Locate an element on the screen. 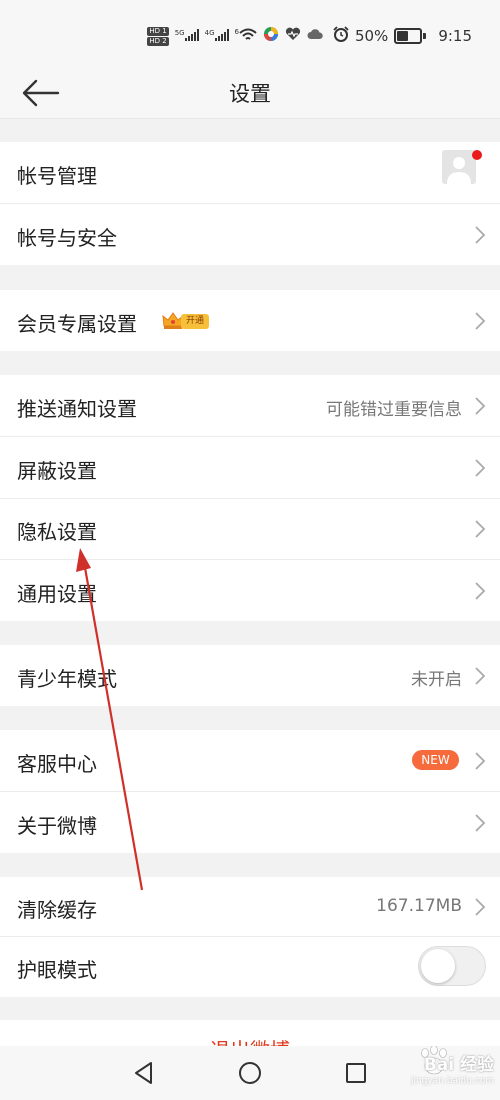 This screenshot has height=1100, width=500. signal-icon: 4G is located at coordinates (216, 36).